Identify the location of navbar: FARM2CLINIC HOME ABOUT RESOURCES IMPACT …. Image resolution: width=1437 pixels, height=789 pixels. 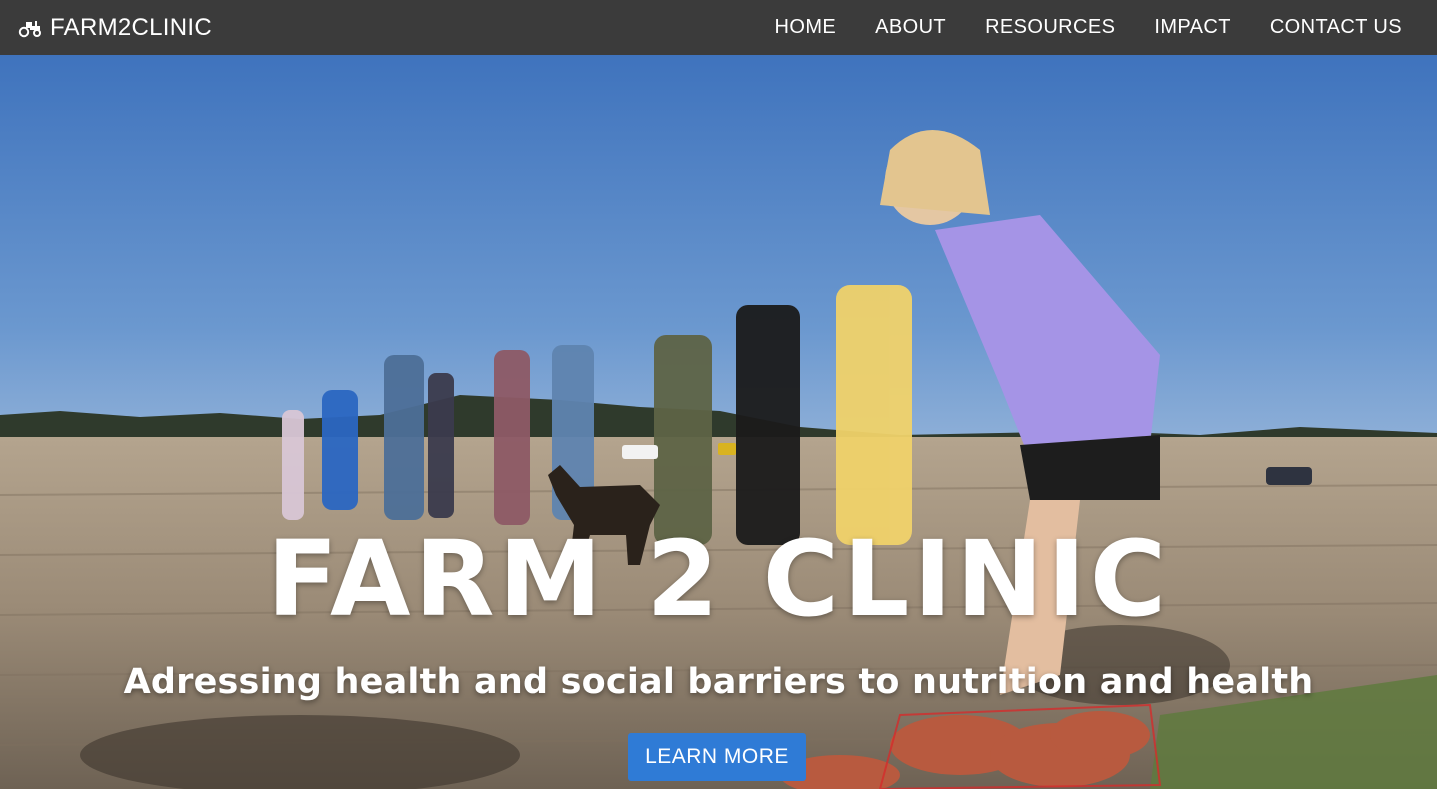
(718, 27).